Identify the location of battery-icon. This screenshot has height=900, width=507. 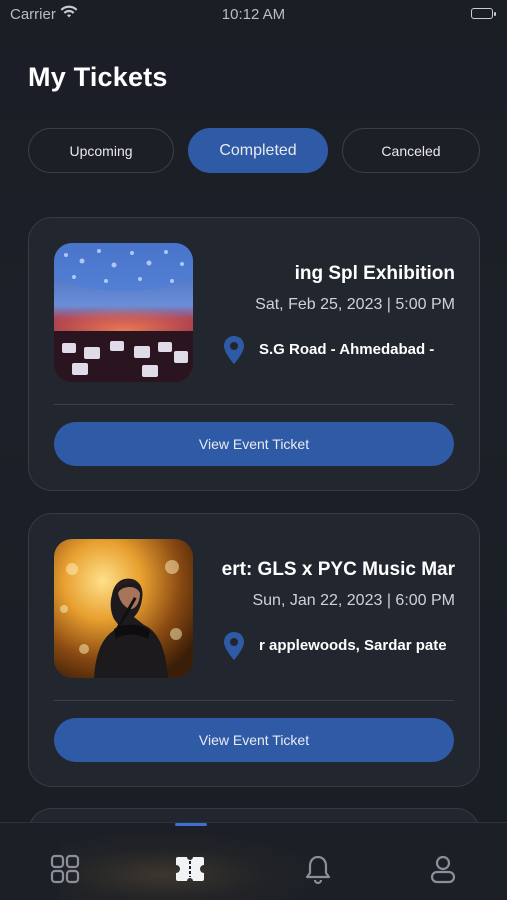
(483, 13).